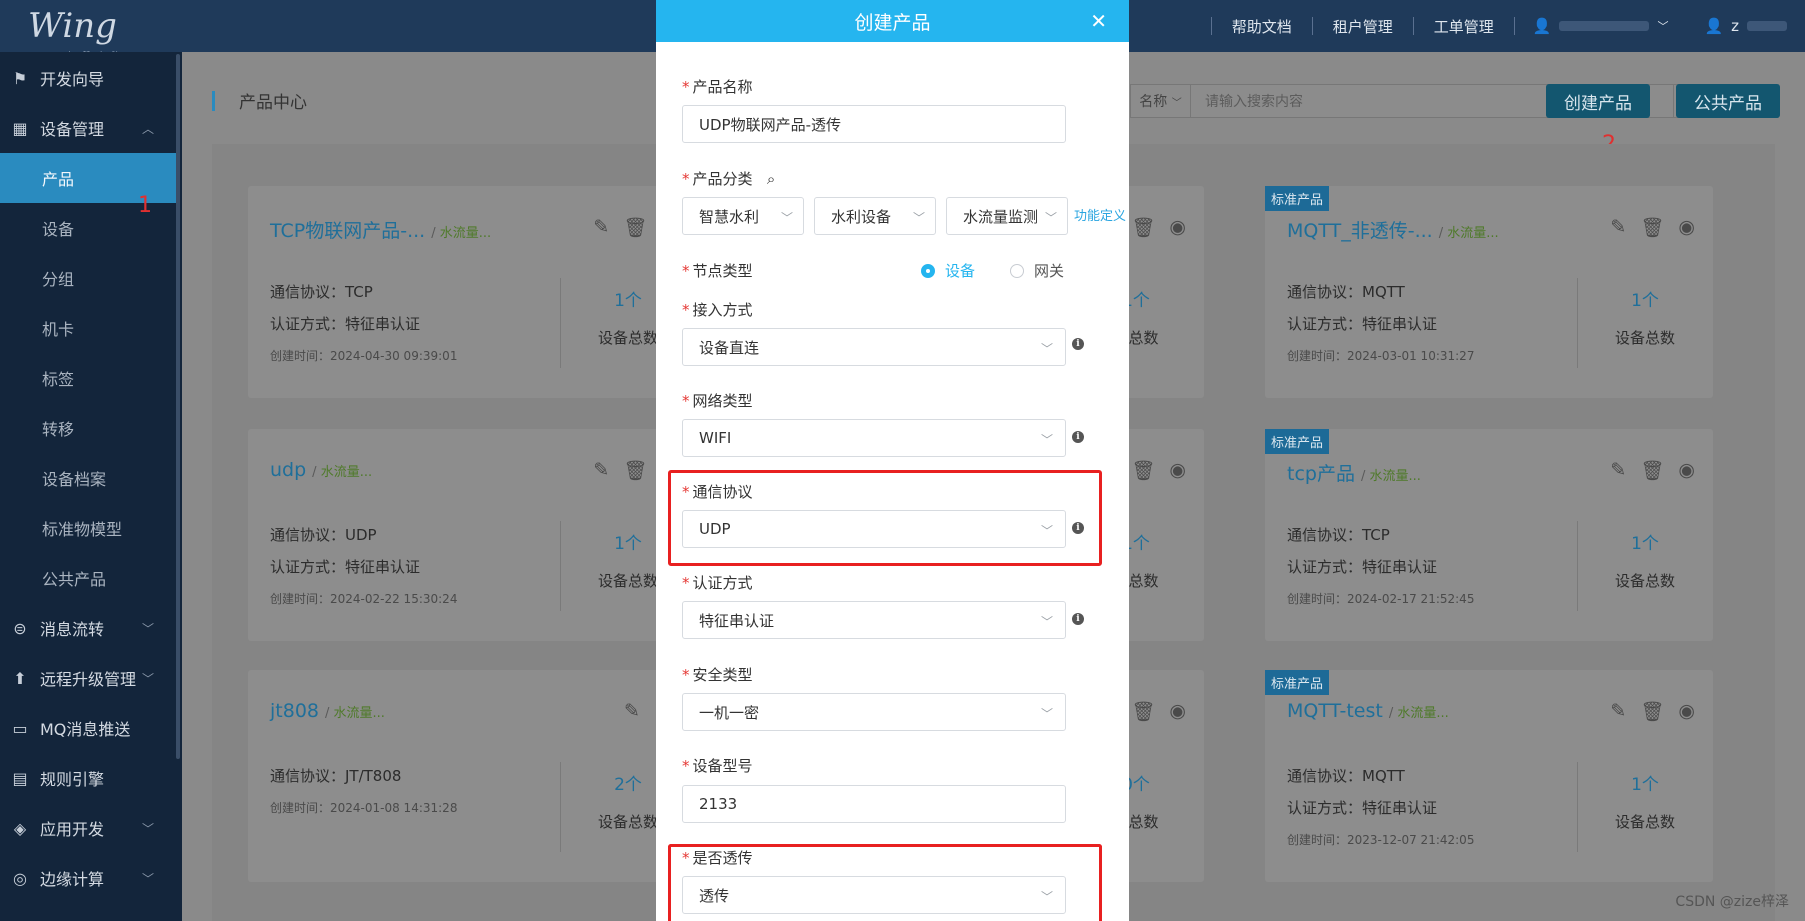  I want to click on sidebar-item-label: MQ消息推送, so click(85, 729).